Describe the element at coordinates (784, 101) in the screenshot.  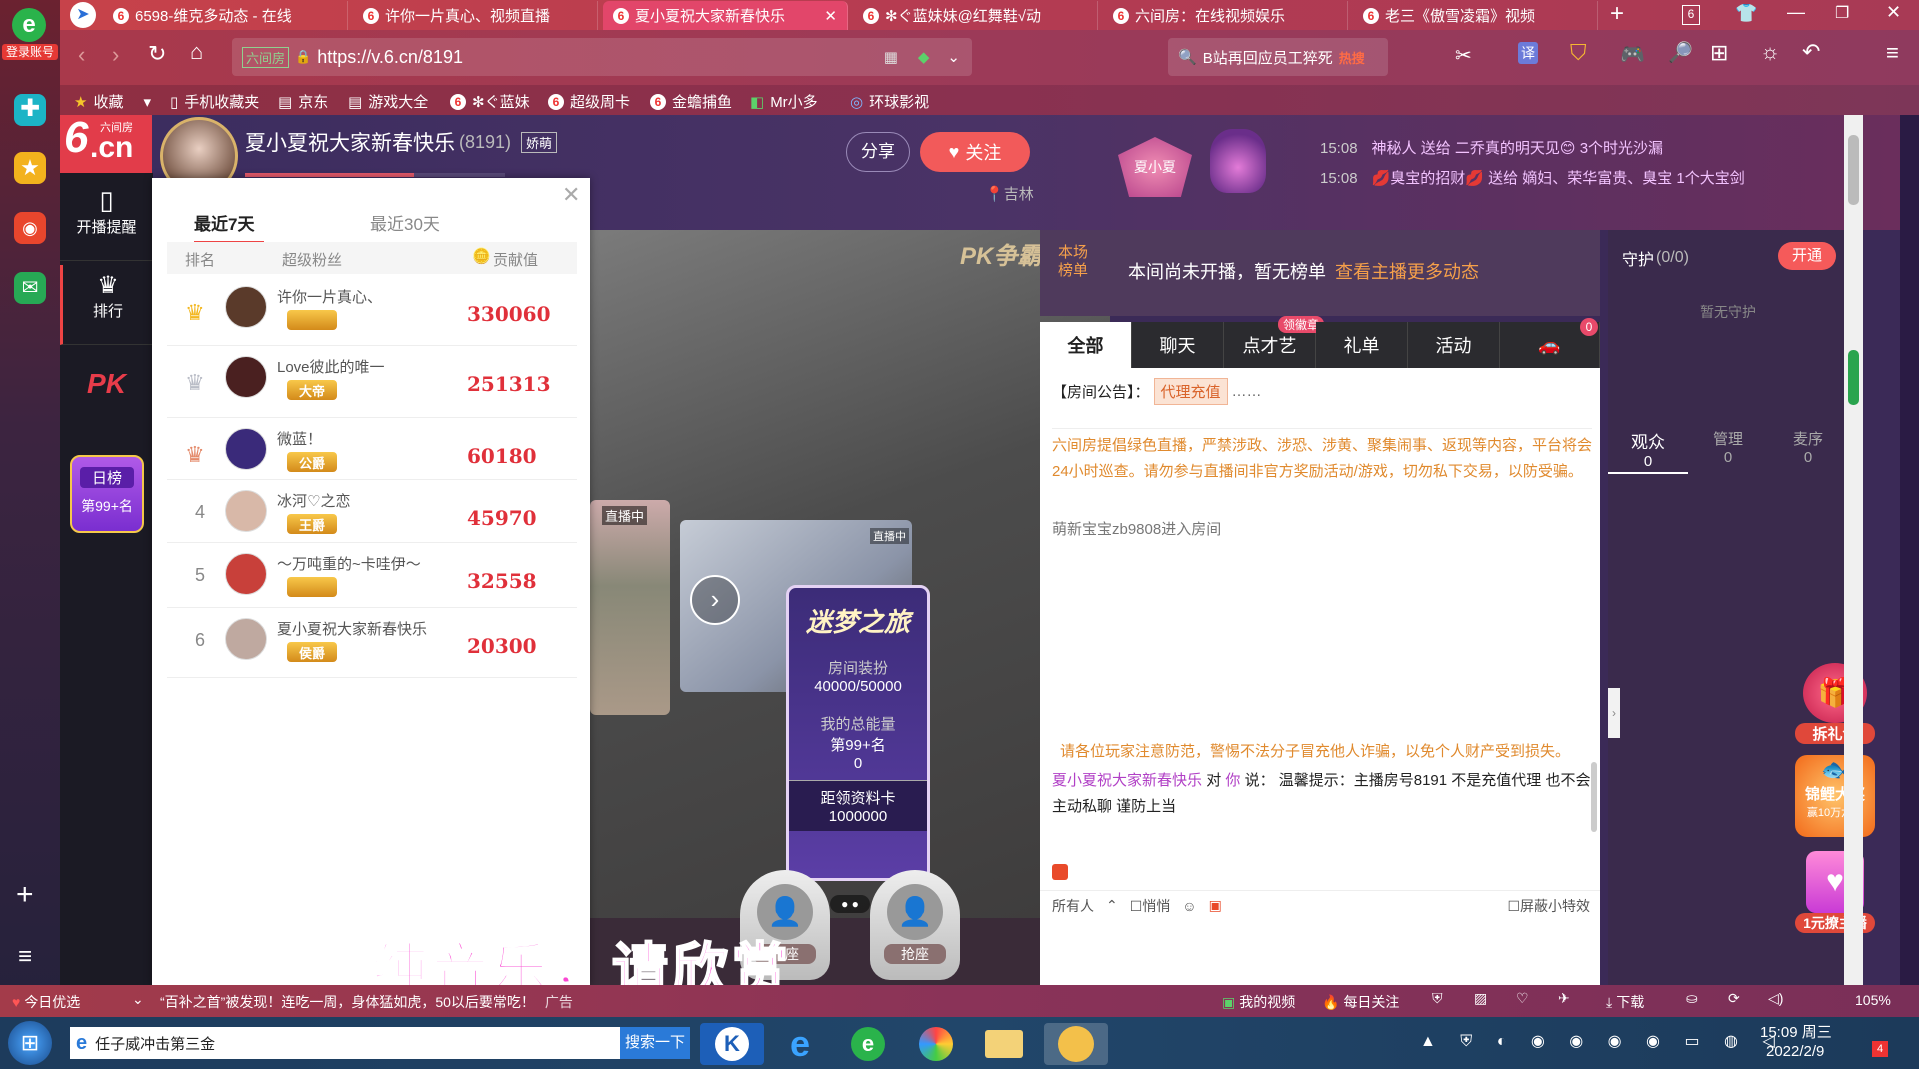
I see `fav-mr: ◧ Mr小多` at that location.